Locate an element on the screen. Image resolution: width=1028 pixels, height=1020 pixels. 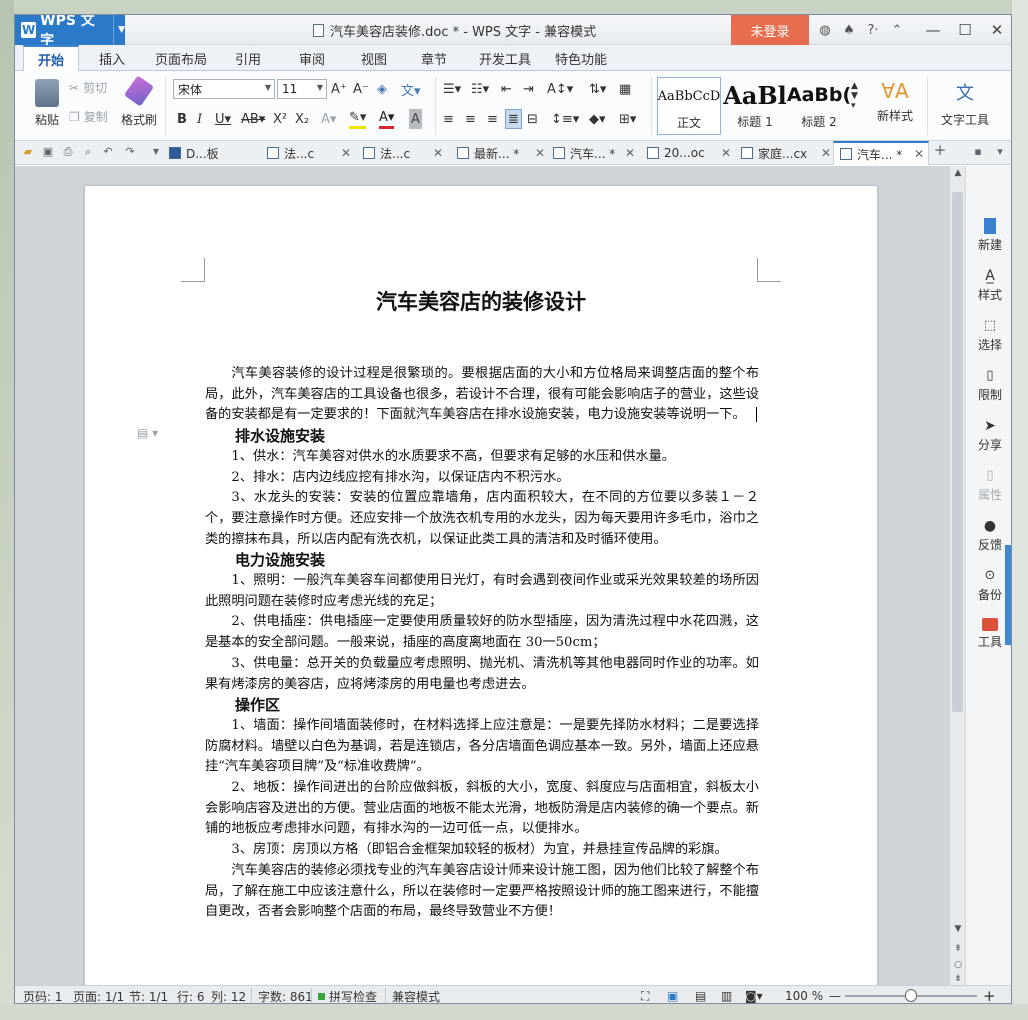
sidebar-item-style: A̲ 样式 is located at coordinates (988, 285).